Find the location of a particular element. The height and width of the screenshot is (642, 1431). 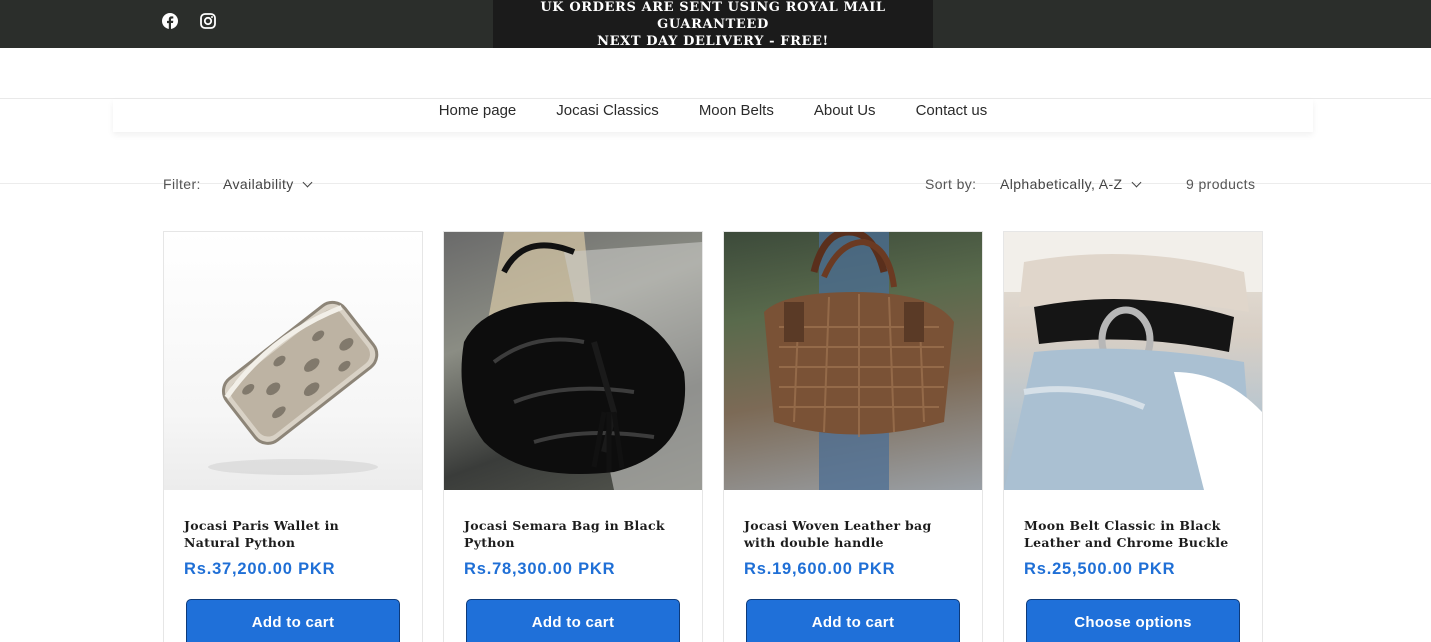

sort-select: Alphabetically, A-Z is located at coordinates (1070, 184).